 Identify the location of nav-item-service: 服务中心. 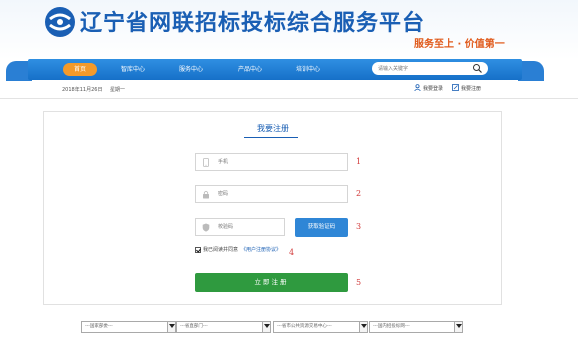
(191, 69).